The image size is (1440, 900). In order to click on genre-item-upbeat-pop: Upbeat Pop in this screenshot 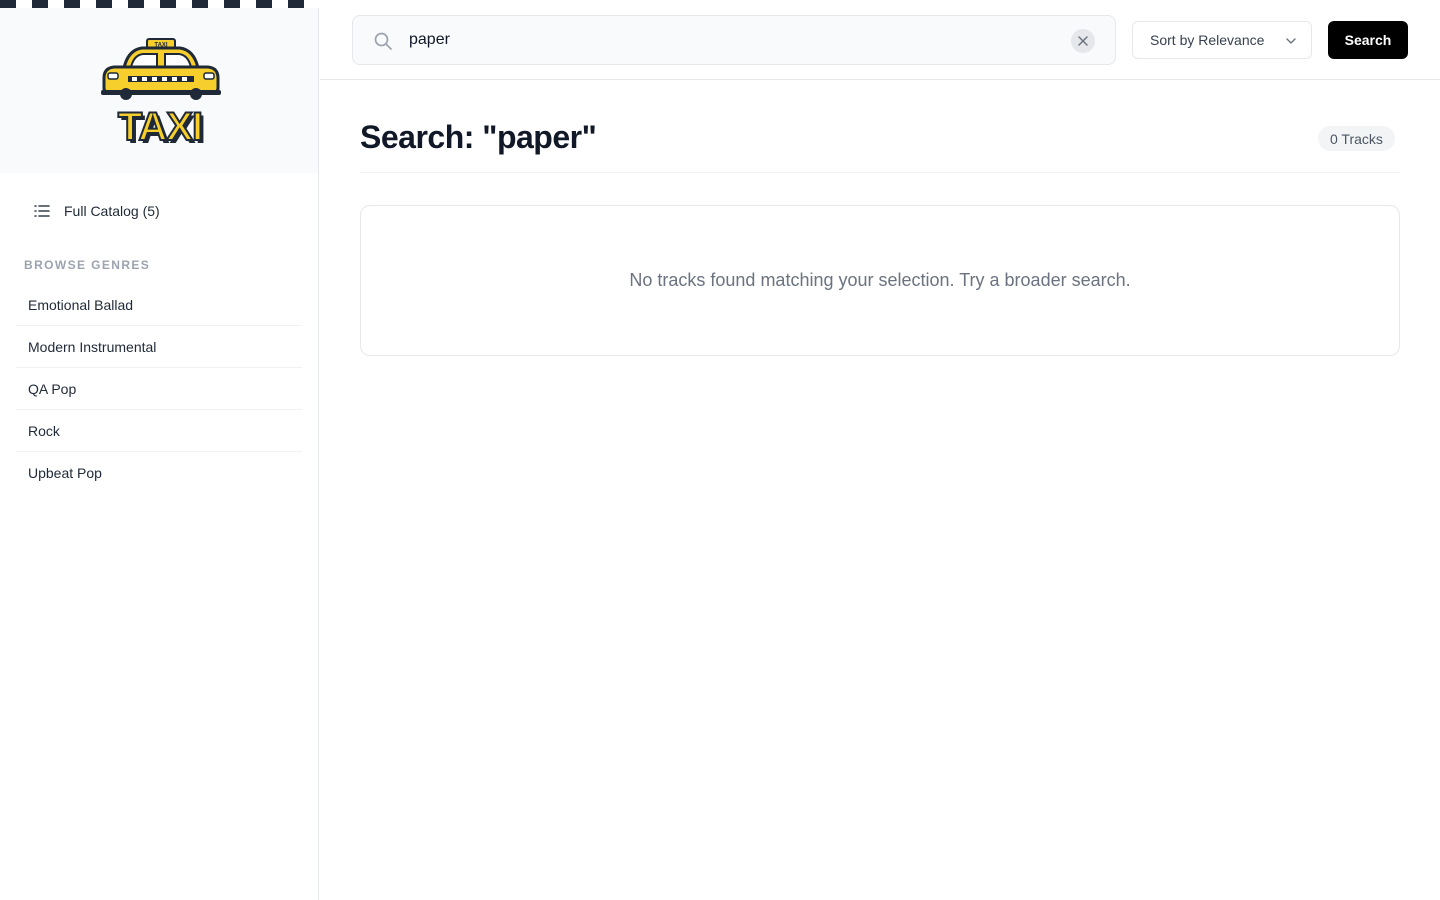, I will do `click(159, 473)`.